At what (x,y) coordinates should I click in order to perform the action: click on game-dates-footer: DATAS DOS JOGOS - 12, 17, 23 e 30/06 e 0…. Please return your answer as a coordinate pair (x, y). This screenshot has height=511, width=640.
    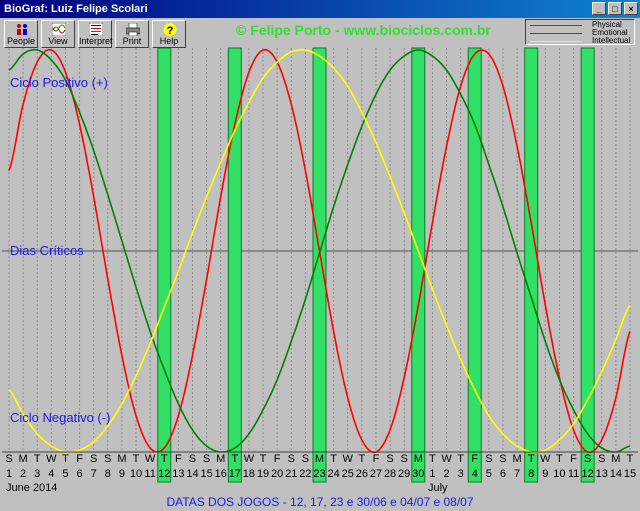
    Looking at the image, I should click on (320, 502).